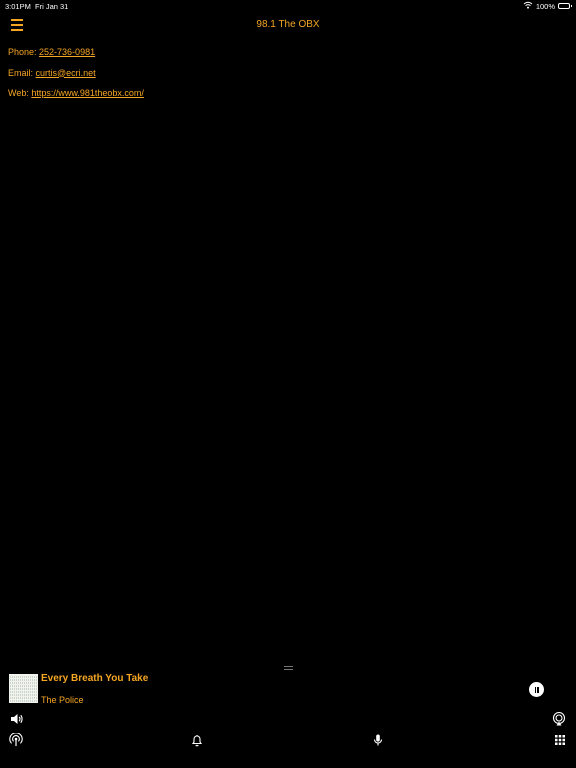 This screenshot has height=768, width=576. What do you see at coordinates (528, 6) in the screenshot?
I see `wifi-icon` at bounding box center [528, 6].